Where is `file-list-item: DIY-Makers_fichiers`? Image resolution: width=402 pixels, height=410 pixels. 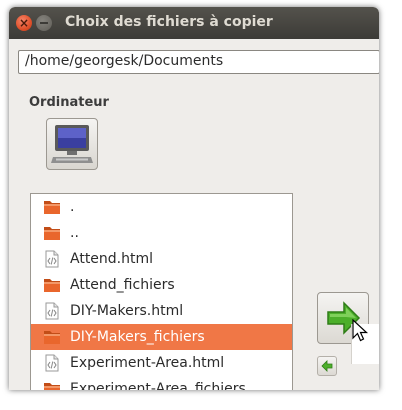 file-list-item: DIY-Makers_fichiers is located at coordinates (161, 337).